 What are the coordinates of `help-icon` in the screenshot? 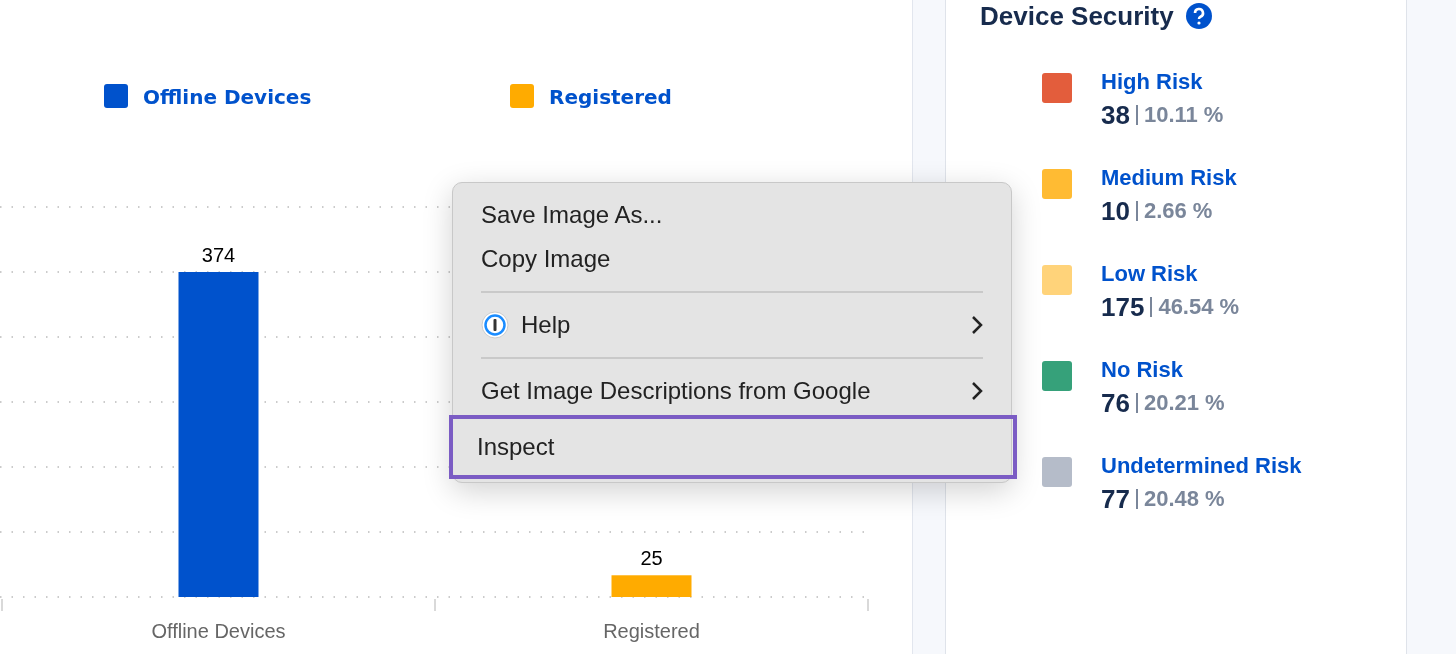 It's located at (1198, 16).